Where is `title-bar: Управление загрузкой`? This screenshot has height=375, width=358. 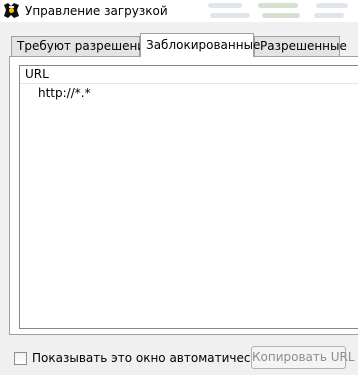
title-bar: Управление загрузкой is located at coordinates (179, 11).